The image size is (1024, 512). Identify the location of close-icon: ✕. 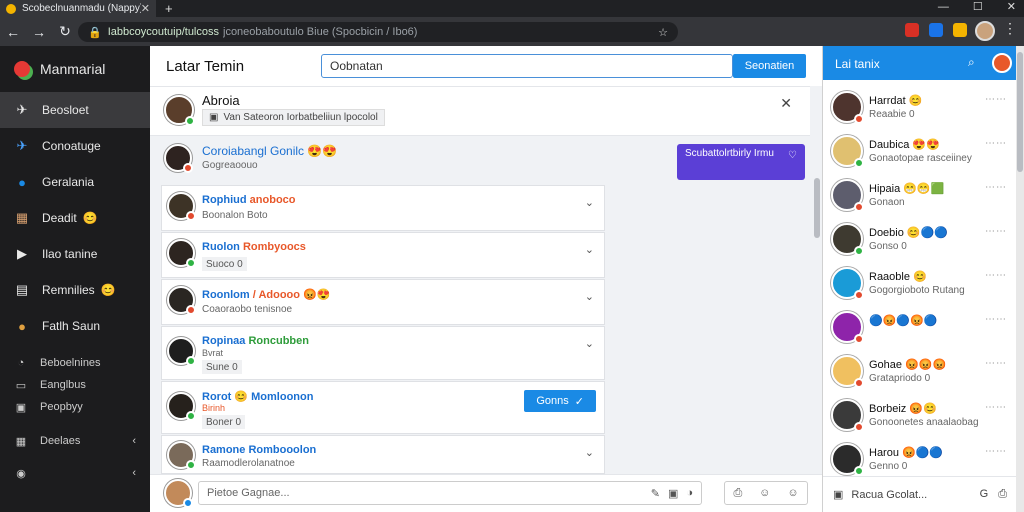
(786, 103).